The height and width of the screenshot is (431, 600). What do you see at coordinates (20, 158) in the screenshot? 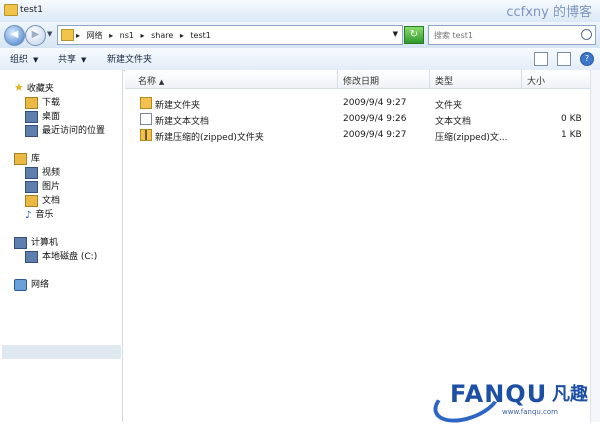
I see `library-icon` at bounding box center [20, 158].